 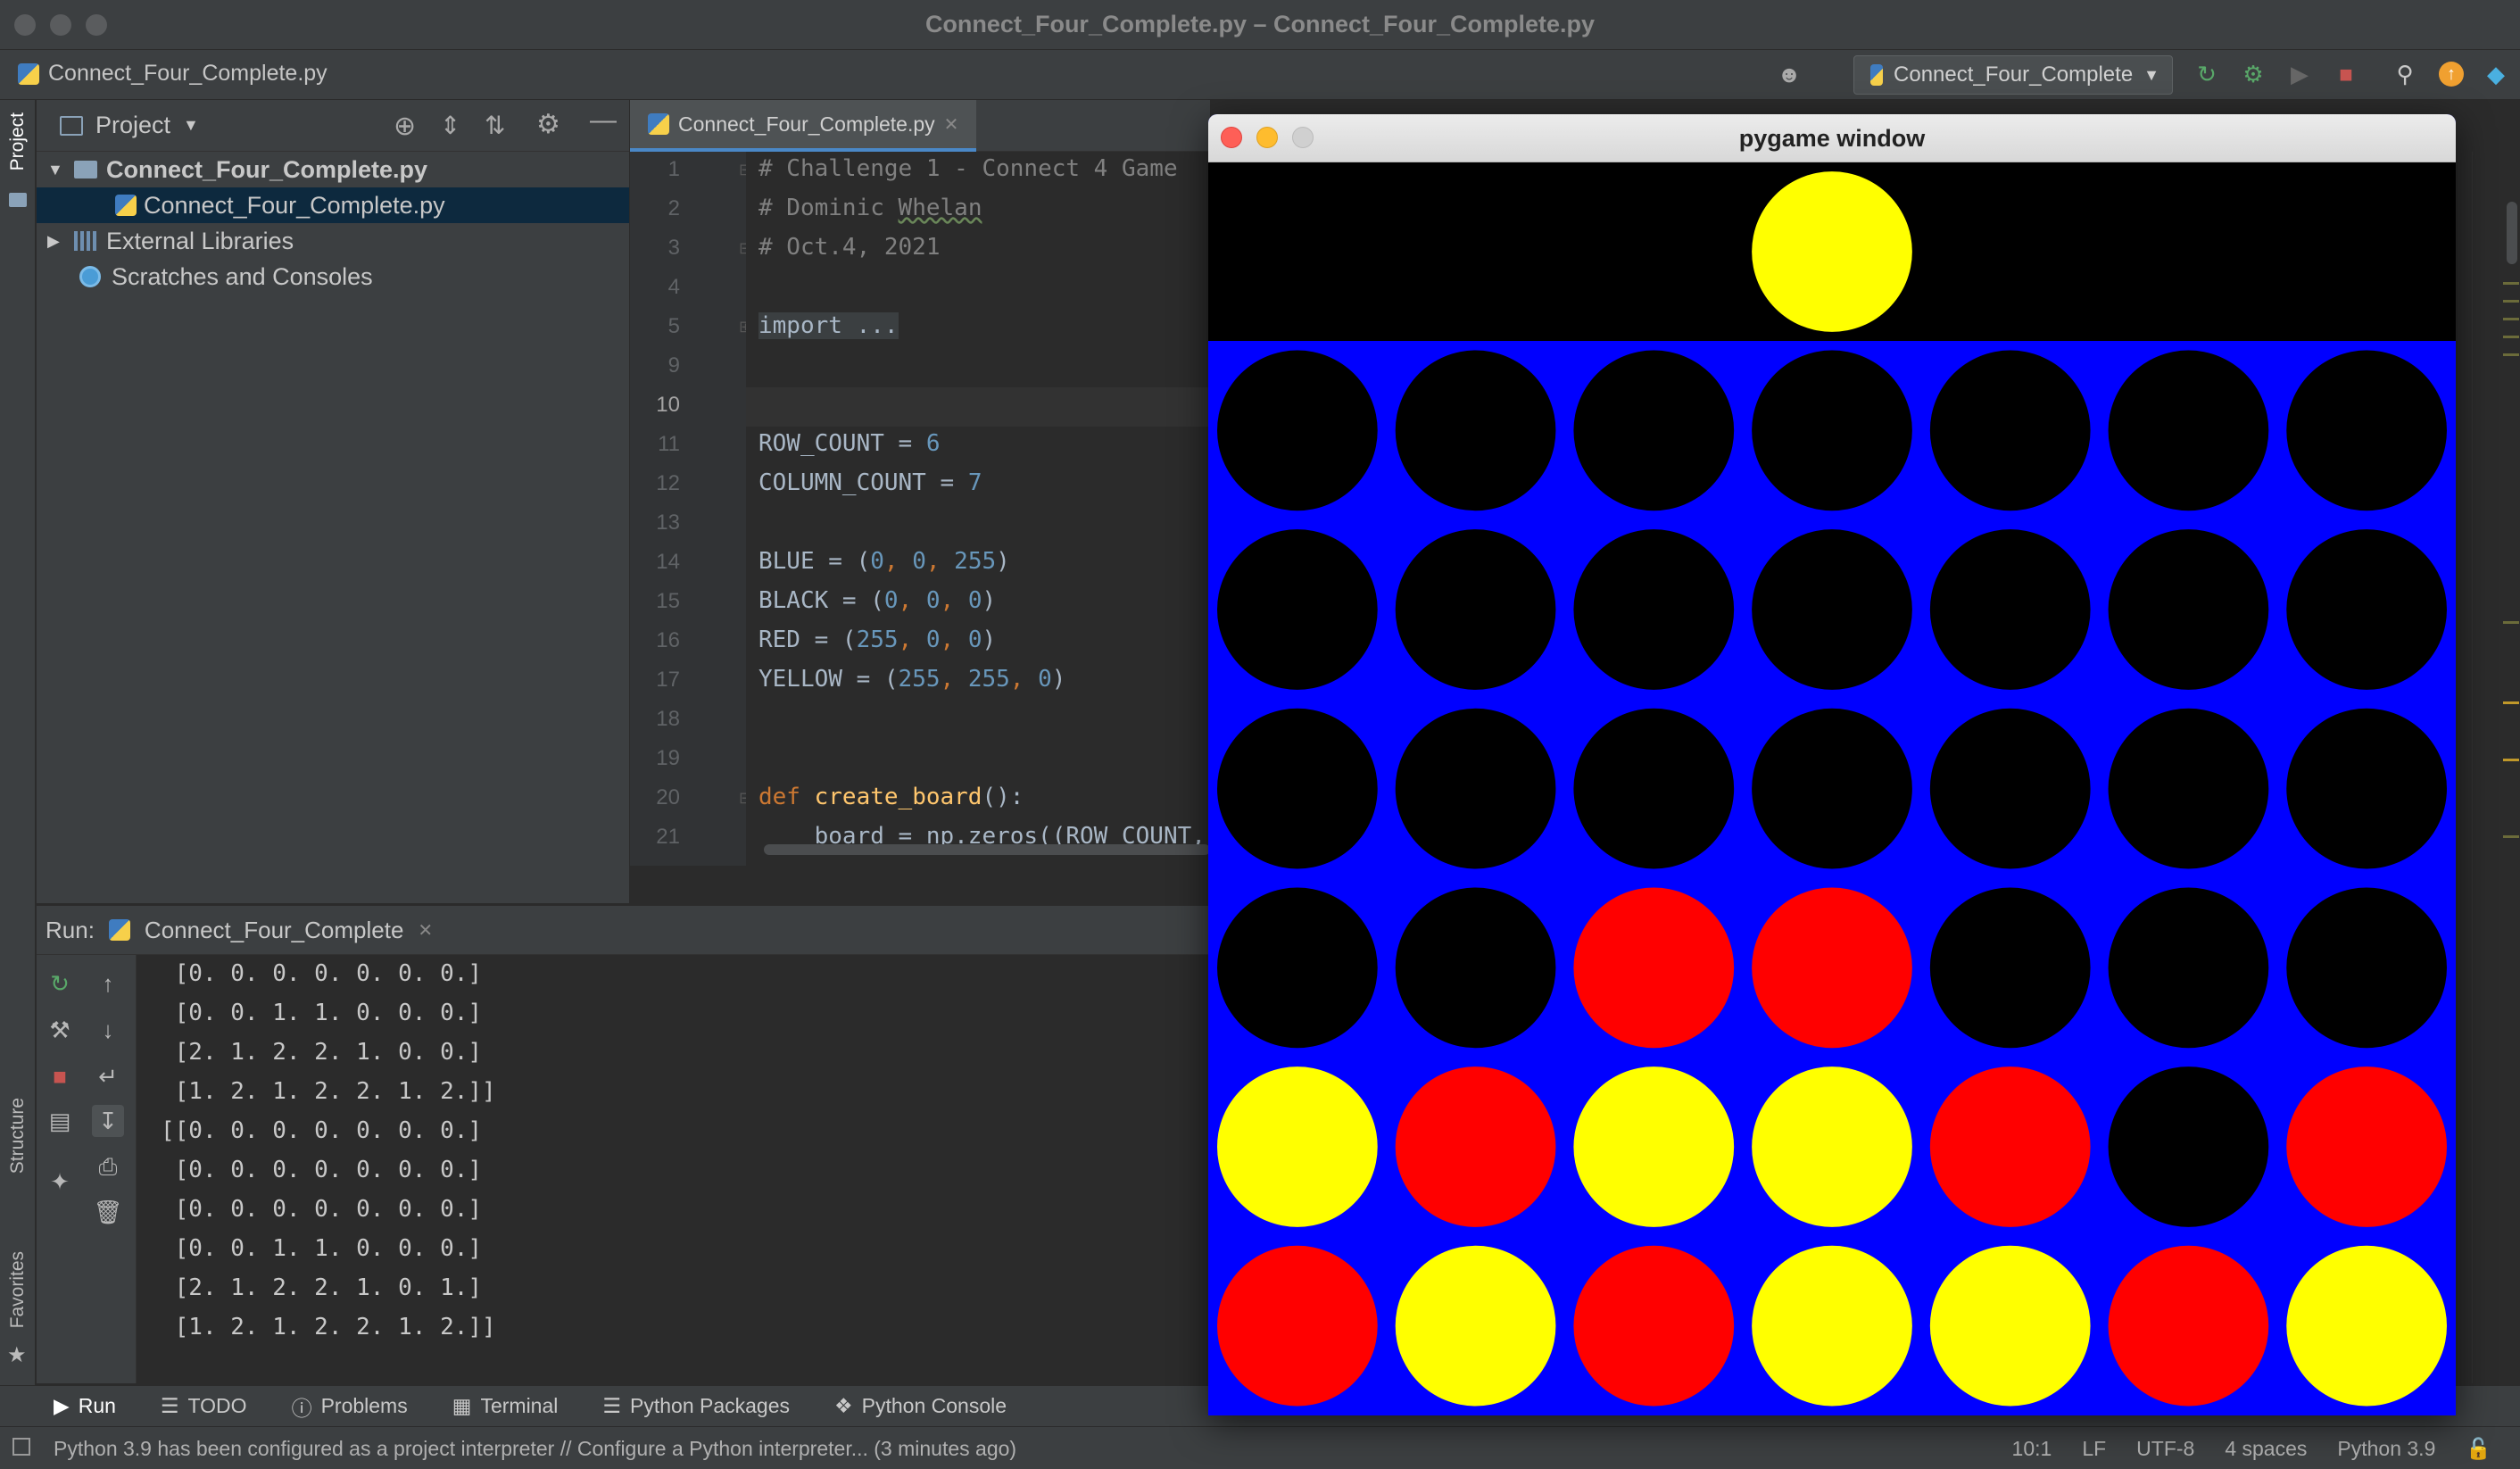 I want to click on print-icon: ⎙, so click(x=108, y=1167).